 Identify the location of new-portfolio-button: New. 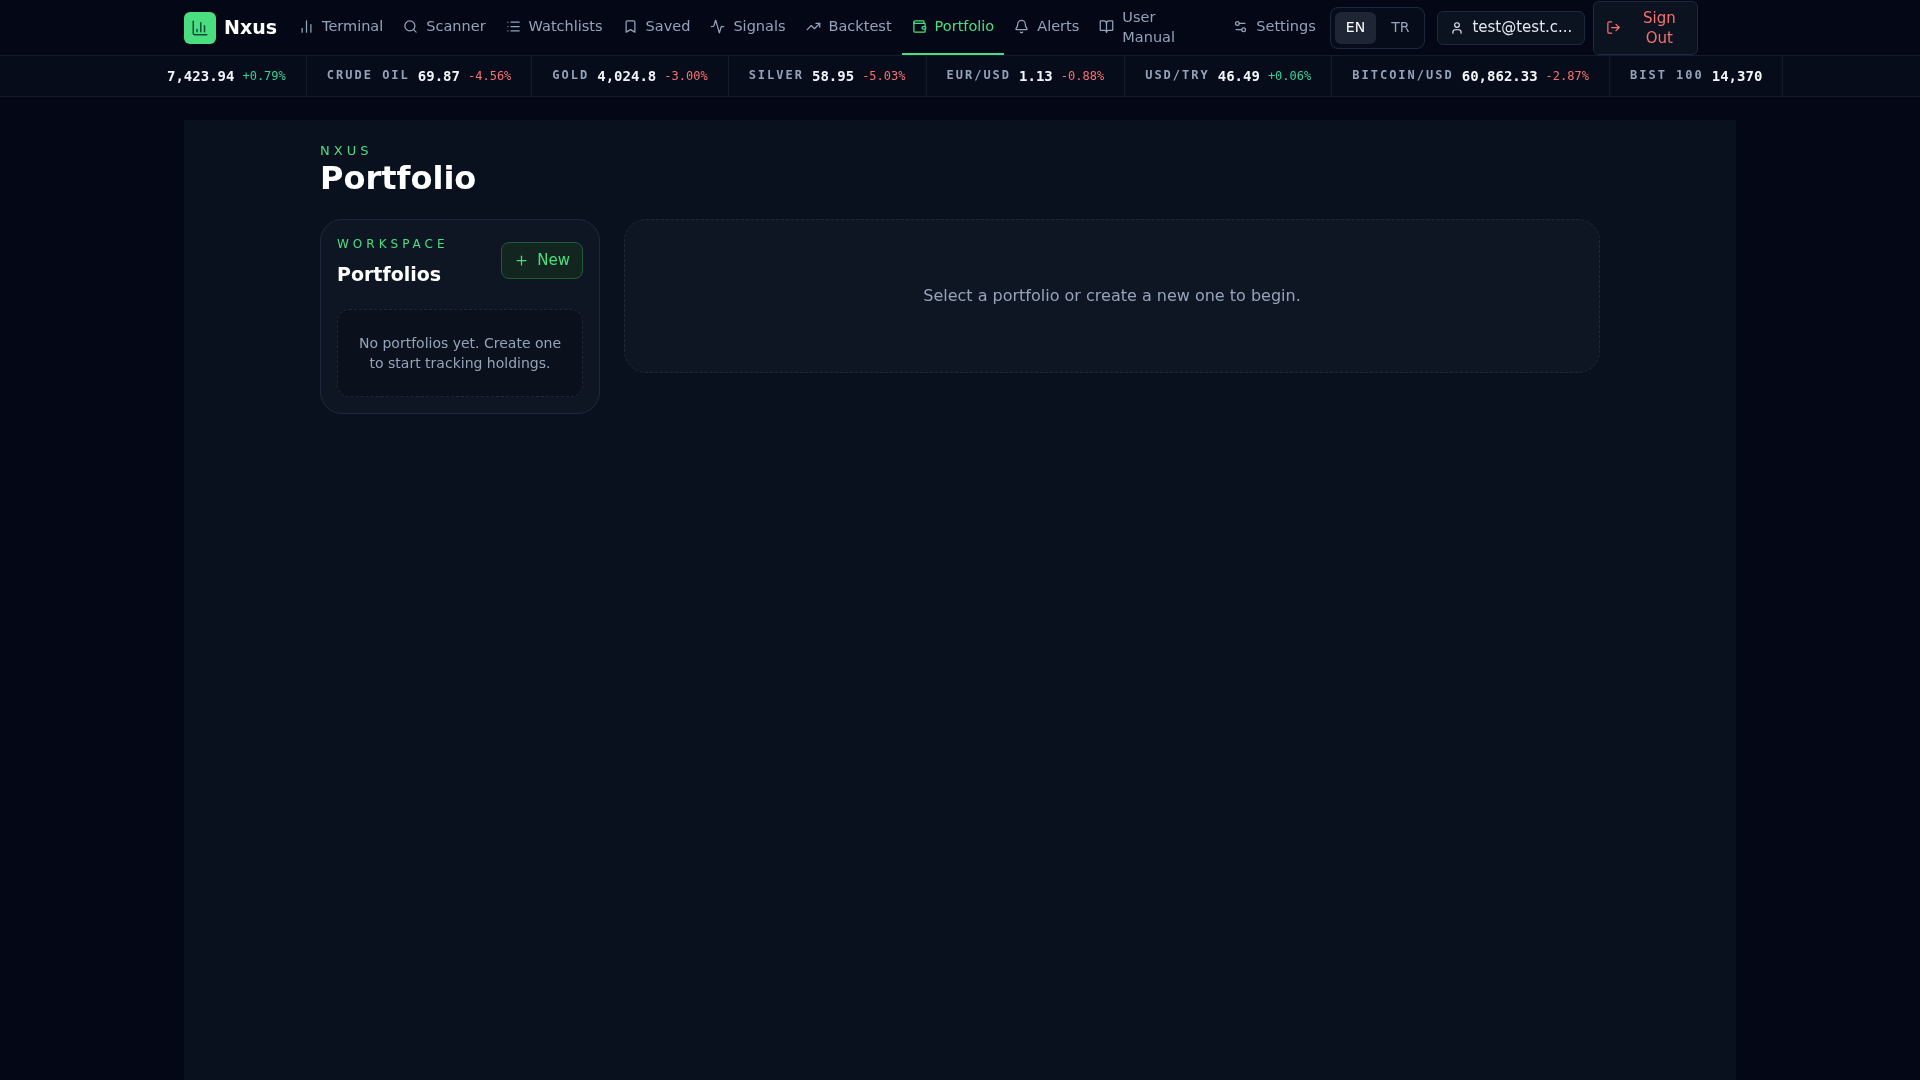
(542, 260).